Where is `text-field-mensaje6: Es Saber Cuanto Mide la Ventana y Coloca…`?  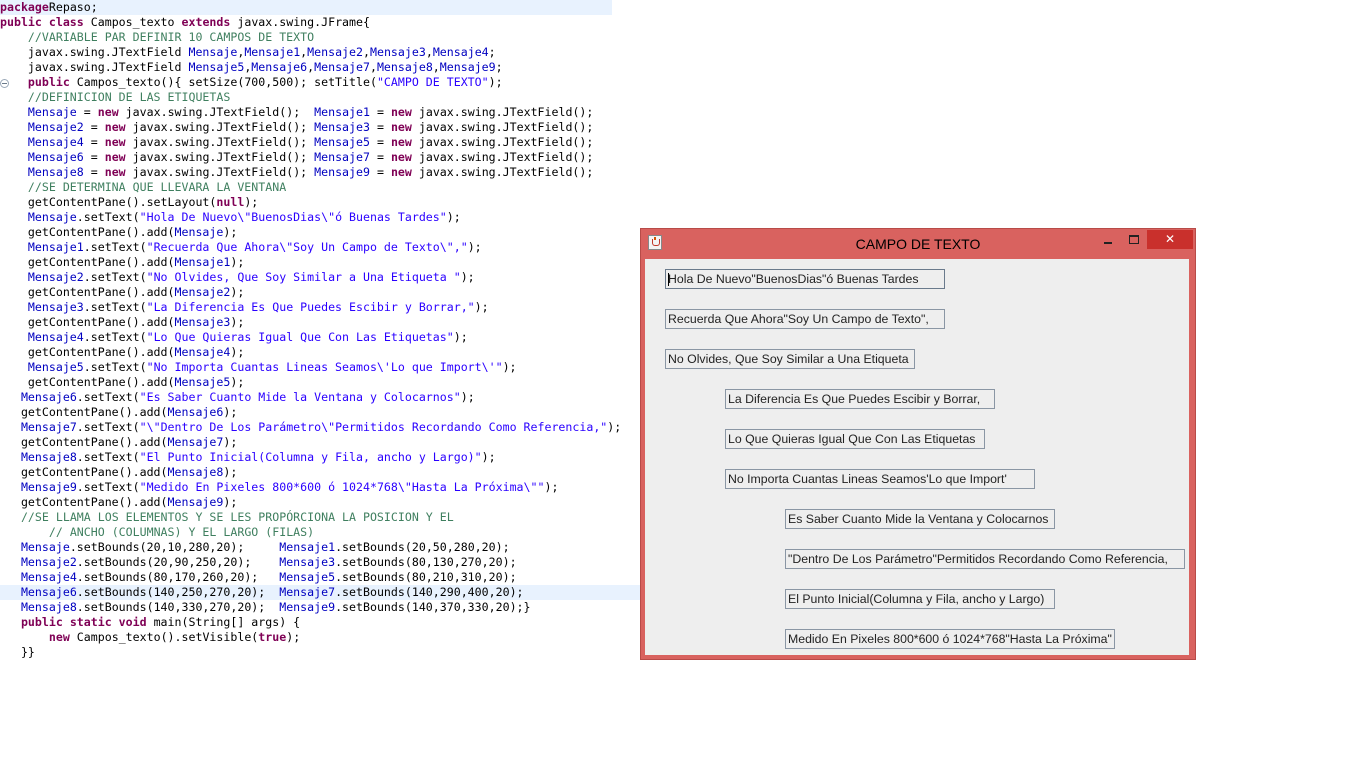 text-field-mensaje6: Es Saber Cuanto Mide la Ventana y Coloca… is located at coordinates (920, 519).